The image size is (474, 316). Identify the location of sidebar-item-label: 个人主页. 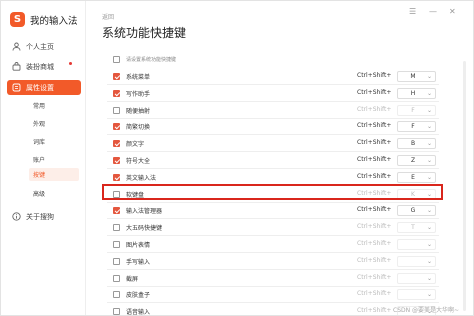
(40, 46).